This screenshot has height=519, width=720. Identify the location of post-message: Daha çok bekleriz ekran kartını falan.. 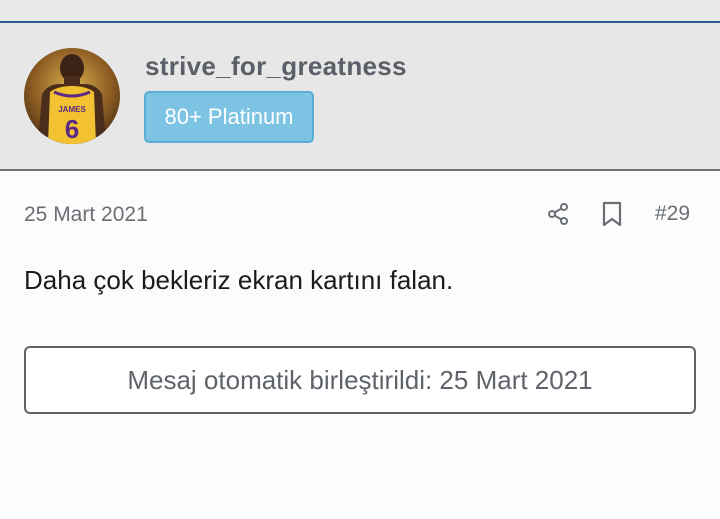
(239, 280).